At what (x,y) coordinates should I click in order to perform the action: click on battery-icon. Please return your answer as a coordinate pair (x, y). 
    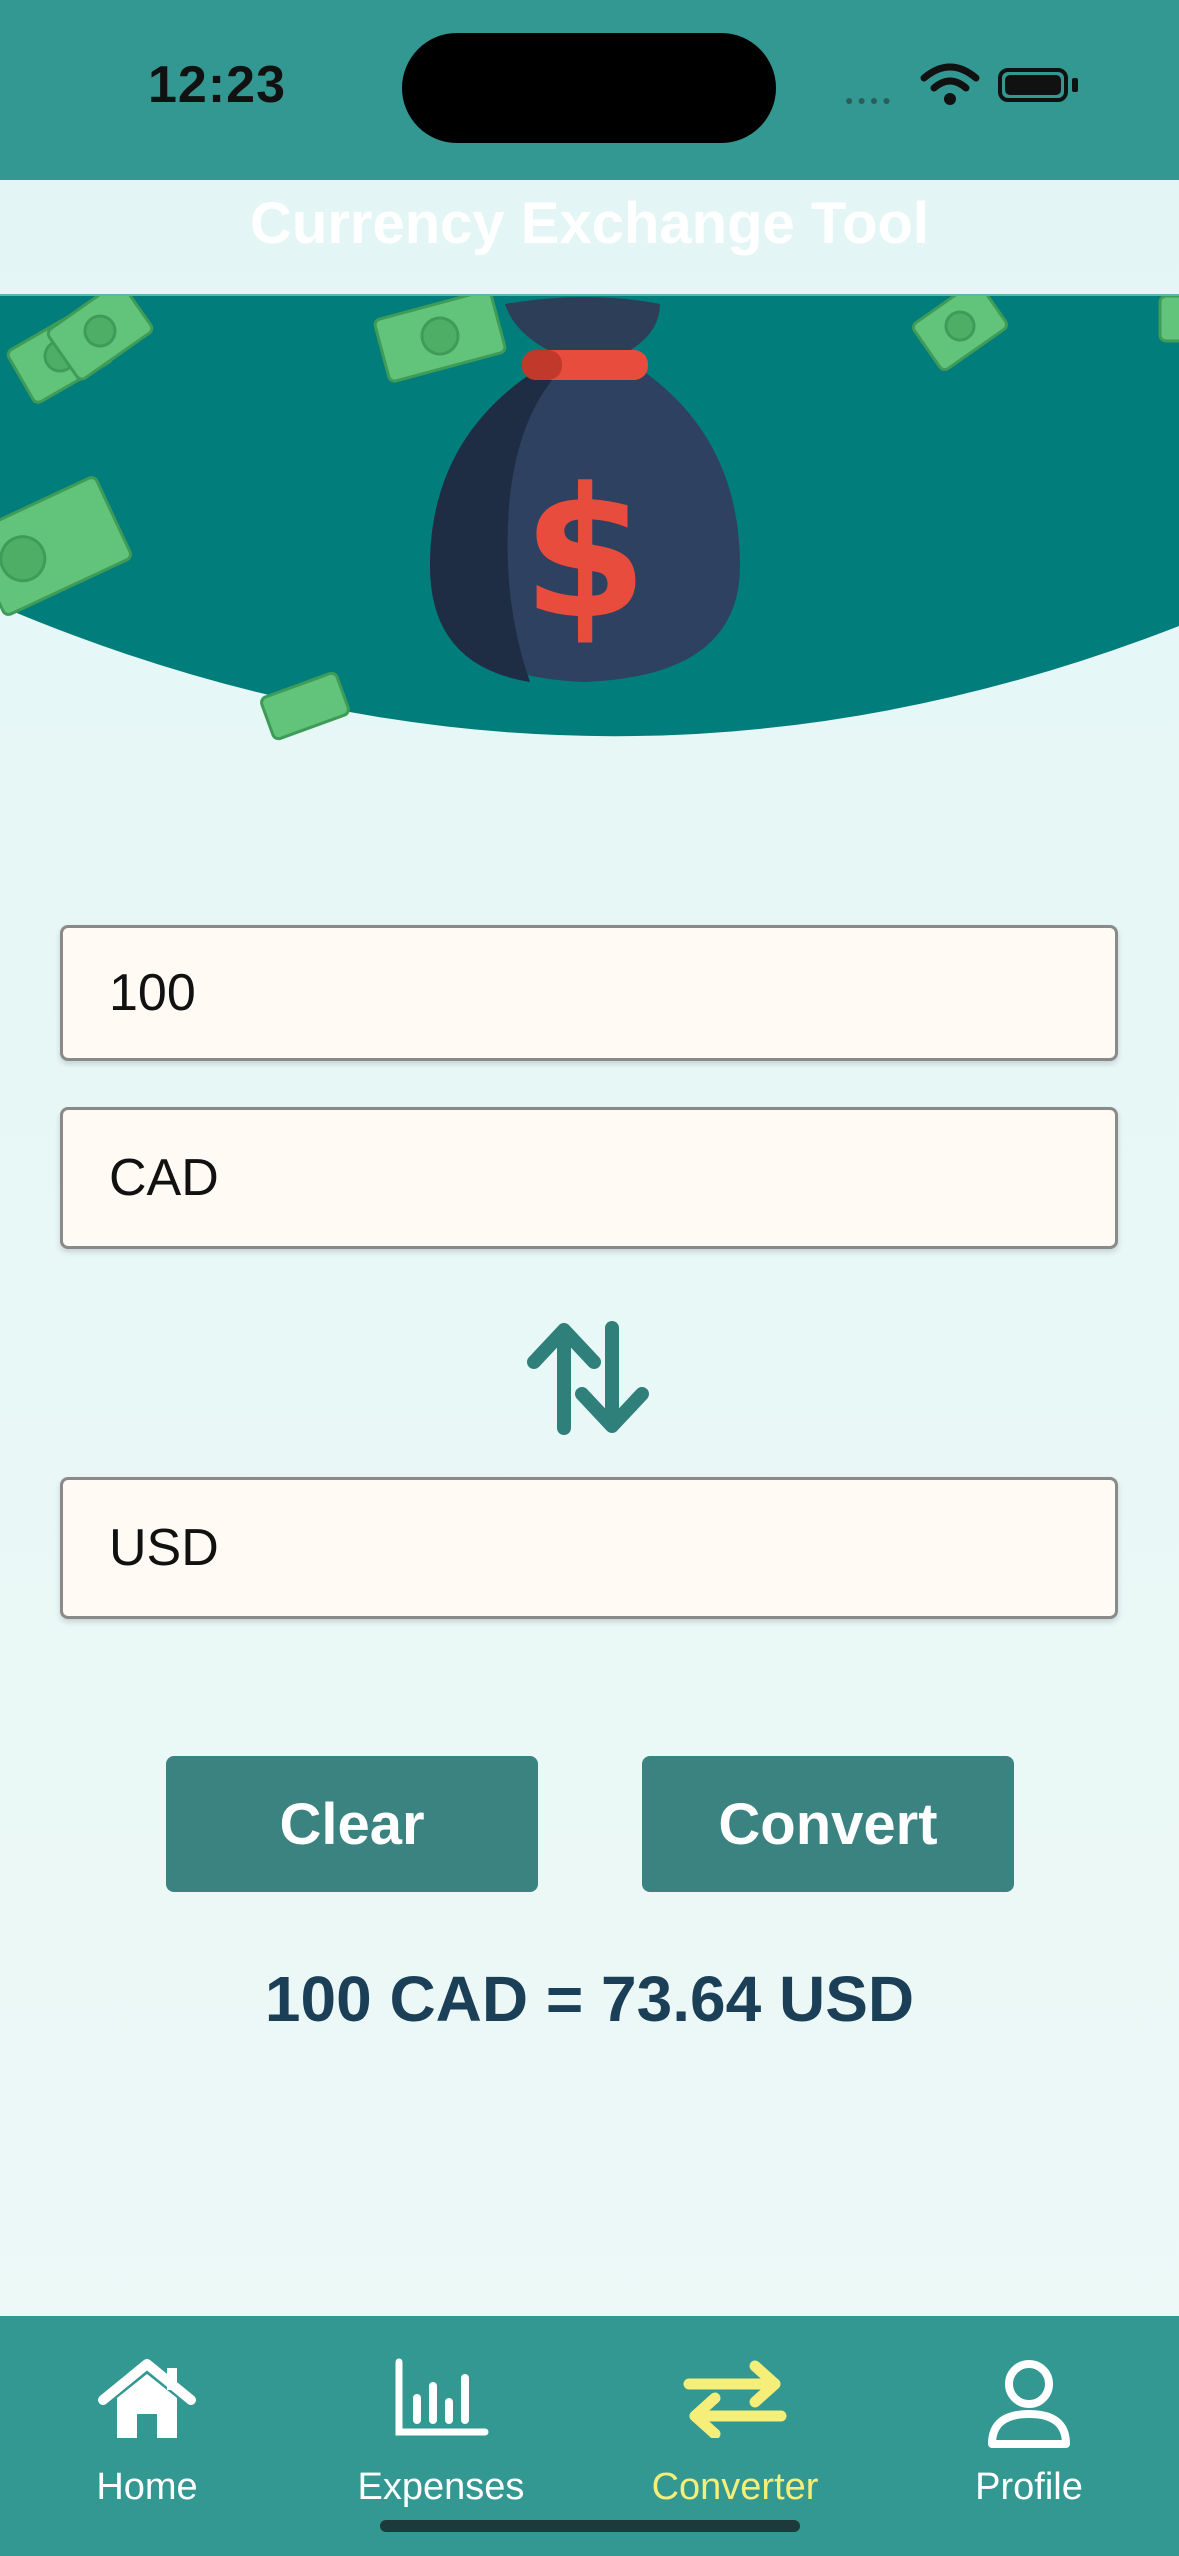
    Looking at the image, I should click on (1033, 85).